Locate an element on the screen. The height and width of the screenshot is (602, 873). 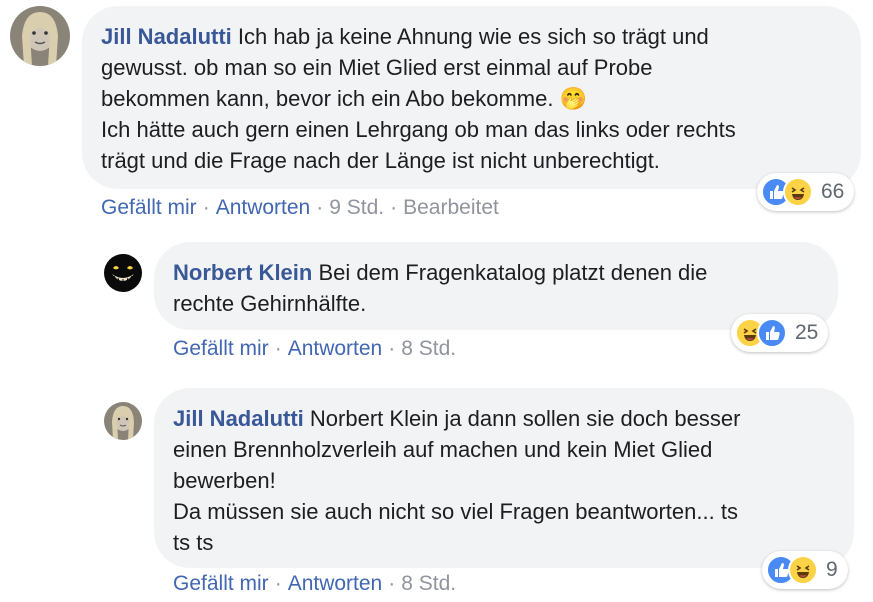
edited-label: Bearbeitet is located at coordinates (451, 207).